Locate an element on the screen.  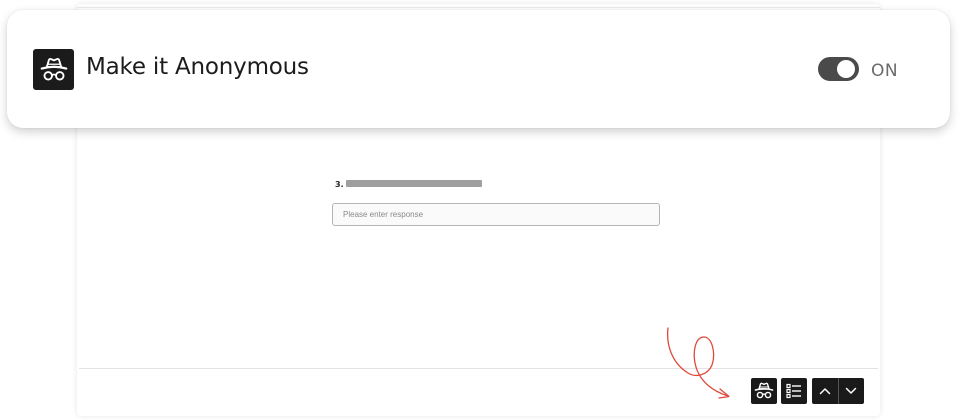
chevron-up-icon is located at coordinates (824, 391).